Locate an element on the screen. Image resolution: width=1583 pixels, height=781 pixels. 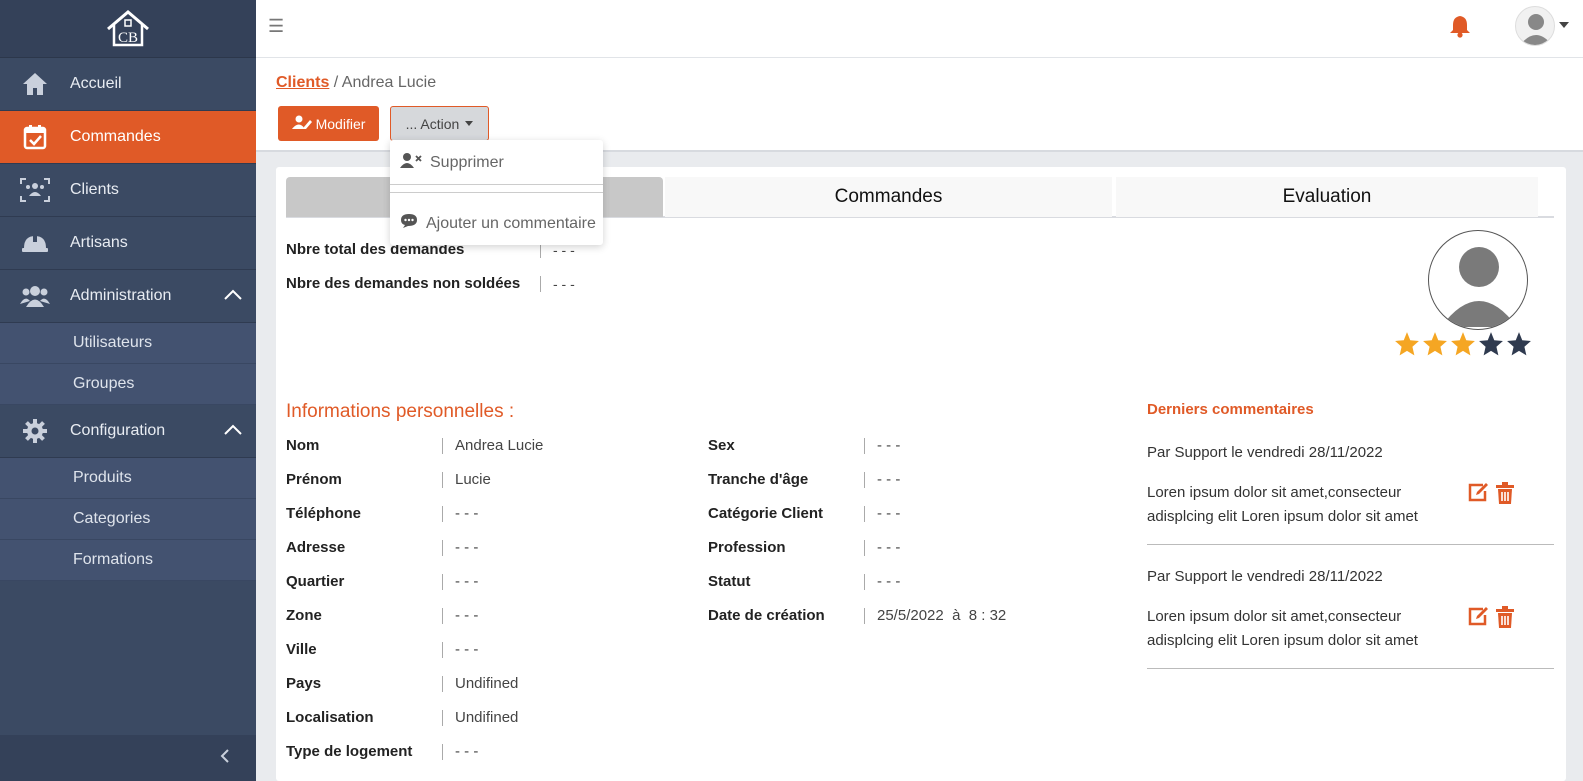
sidebar-item-label: Clients is located at coordinates (94, 189).